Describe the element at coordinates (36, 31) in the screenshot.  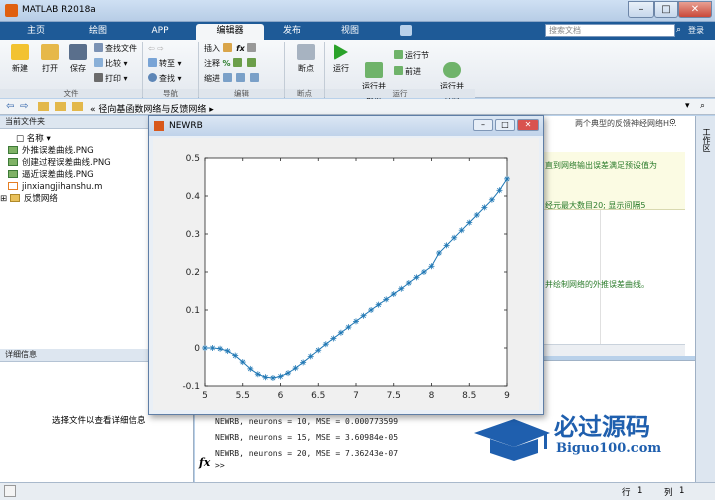
I see `tab-home: 主页` at that location.